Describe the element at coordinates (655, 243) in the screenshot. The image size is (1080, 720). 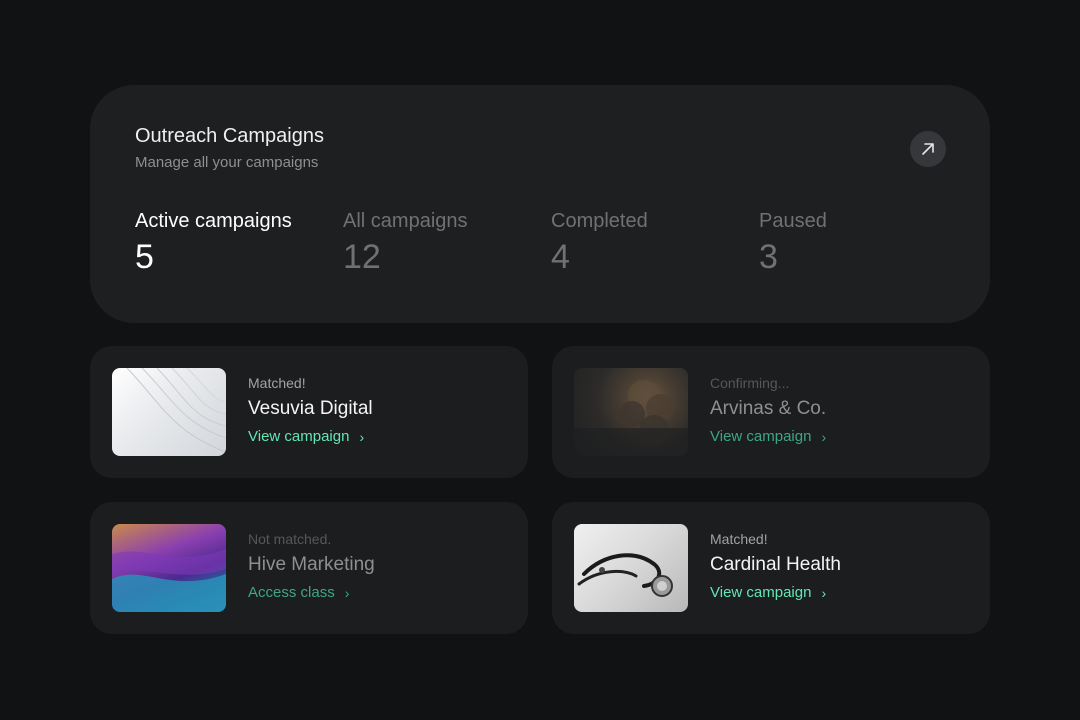
I see `stat-completed: Completed 4` at that location.